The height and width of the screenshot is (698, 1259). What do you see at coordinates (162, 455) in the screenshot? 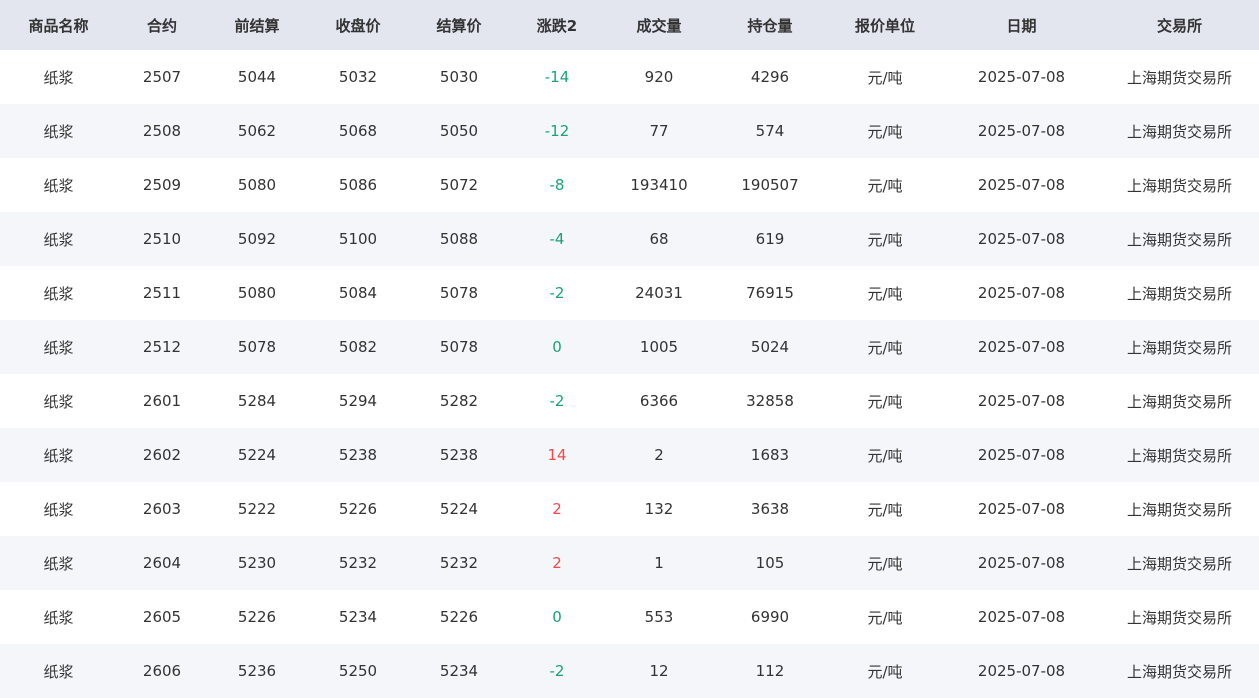
I see `contract-cell: 2602` at bounding box center [162, 455].